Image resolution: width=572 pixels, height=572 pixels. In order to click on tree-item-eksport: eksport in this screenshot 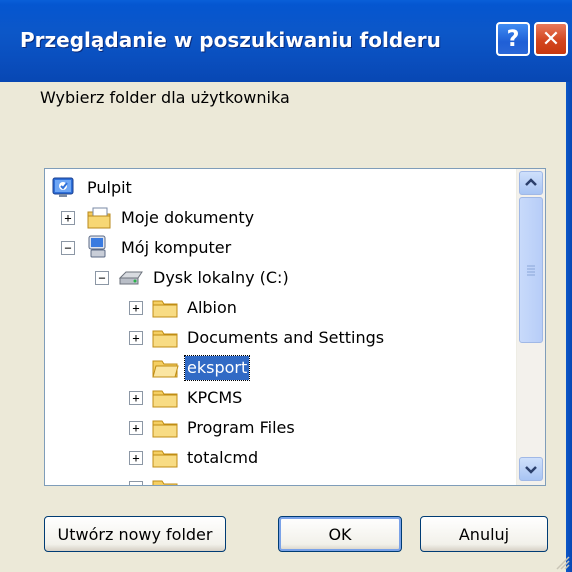, I will do `click(280, 368)`.